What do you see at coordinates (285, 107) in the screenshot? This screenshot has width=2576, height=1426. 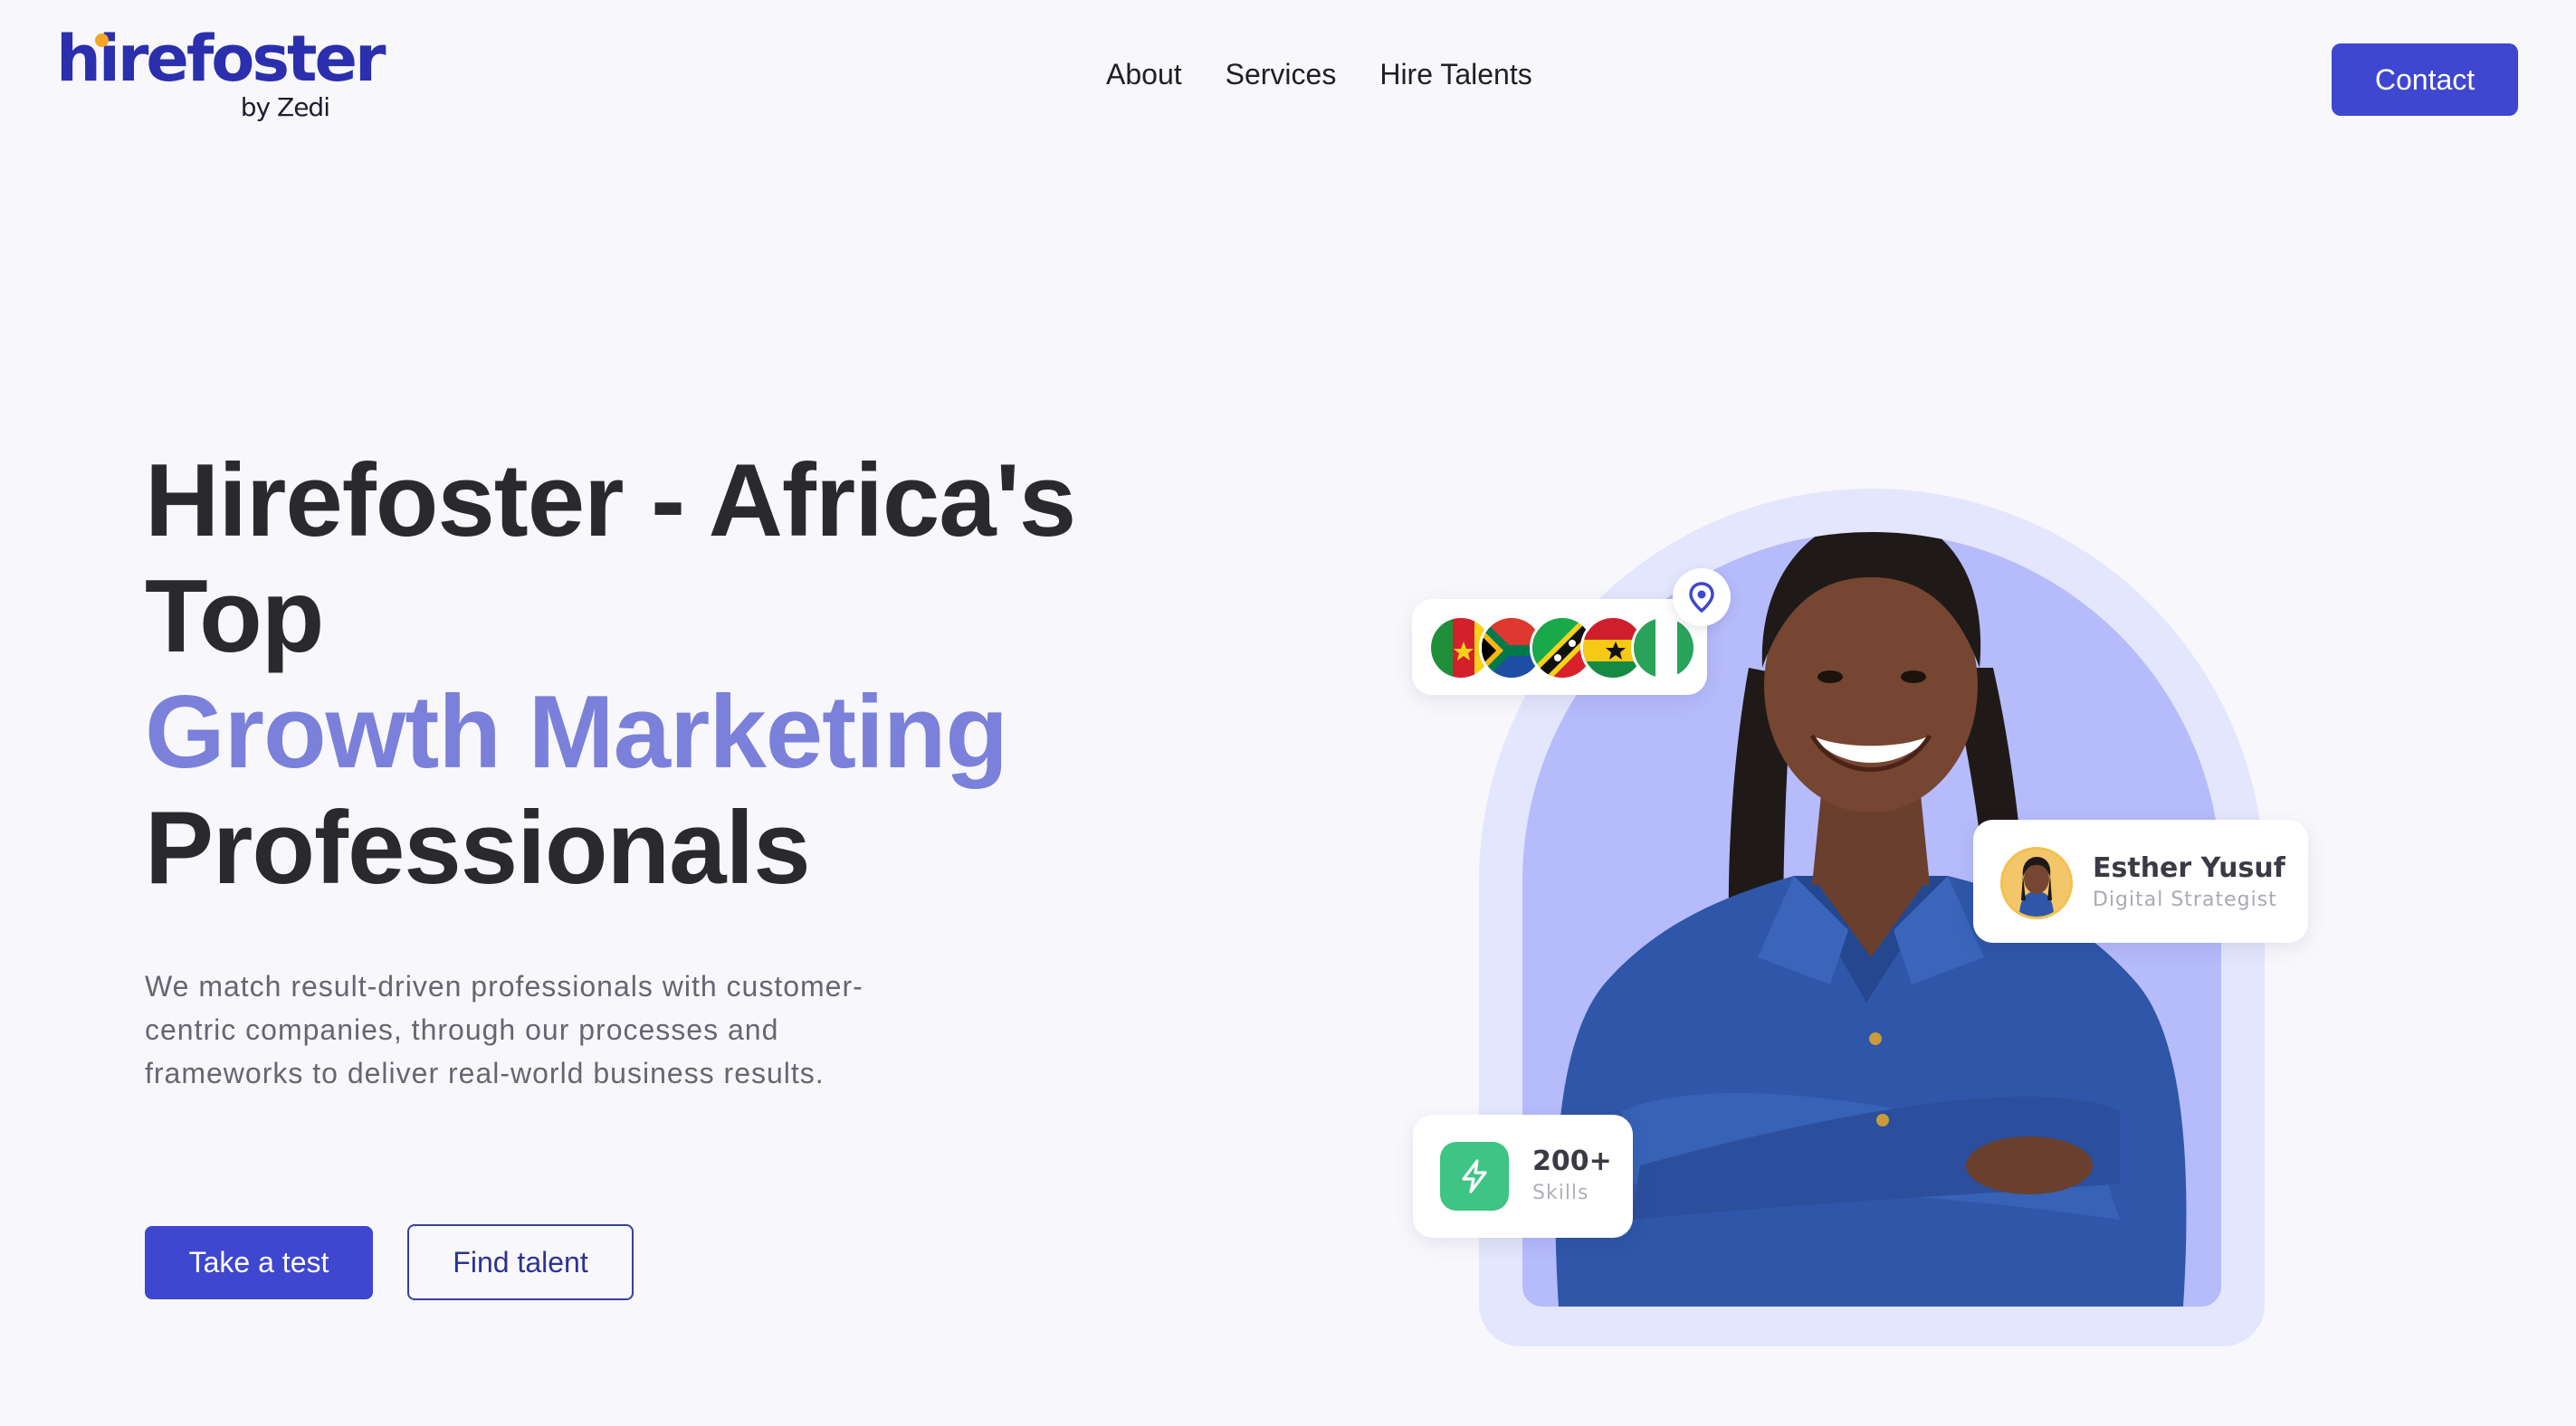 I see `logo-byline: by Zedi` at bounding box center [285, 107].